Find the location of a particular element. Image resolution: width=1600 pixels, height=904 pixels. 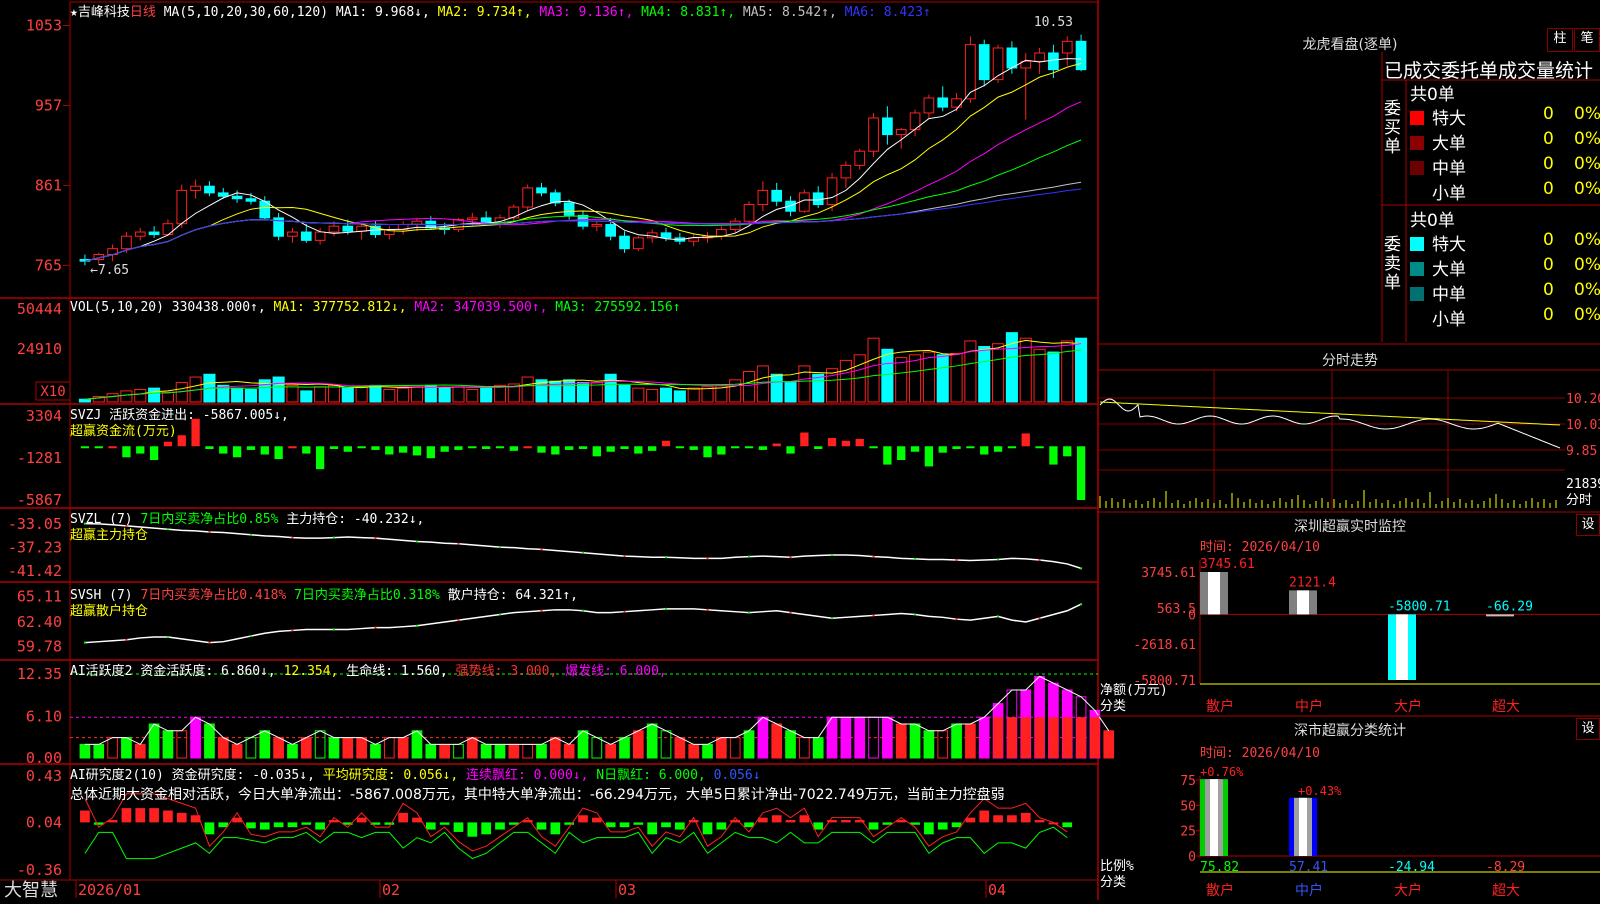

sz-bar-highlight is located at coordinates (1214, 593).